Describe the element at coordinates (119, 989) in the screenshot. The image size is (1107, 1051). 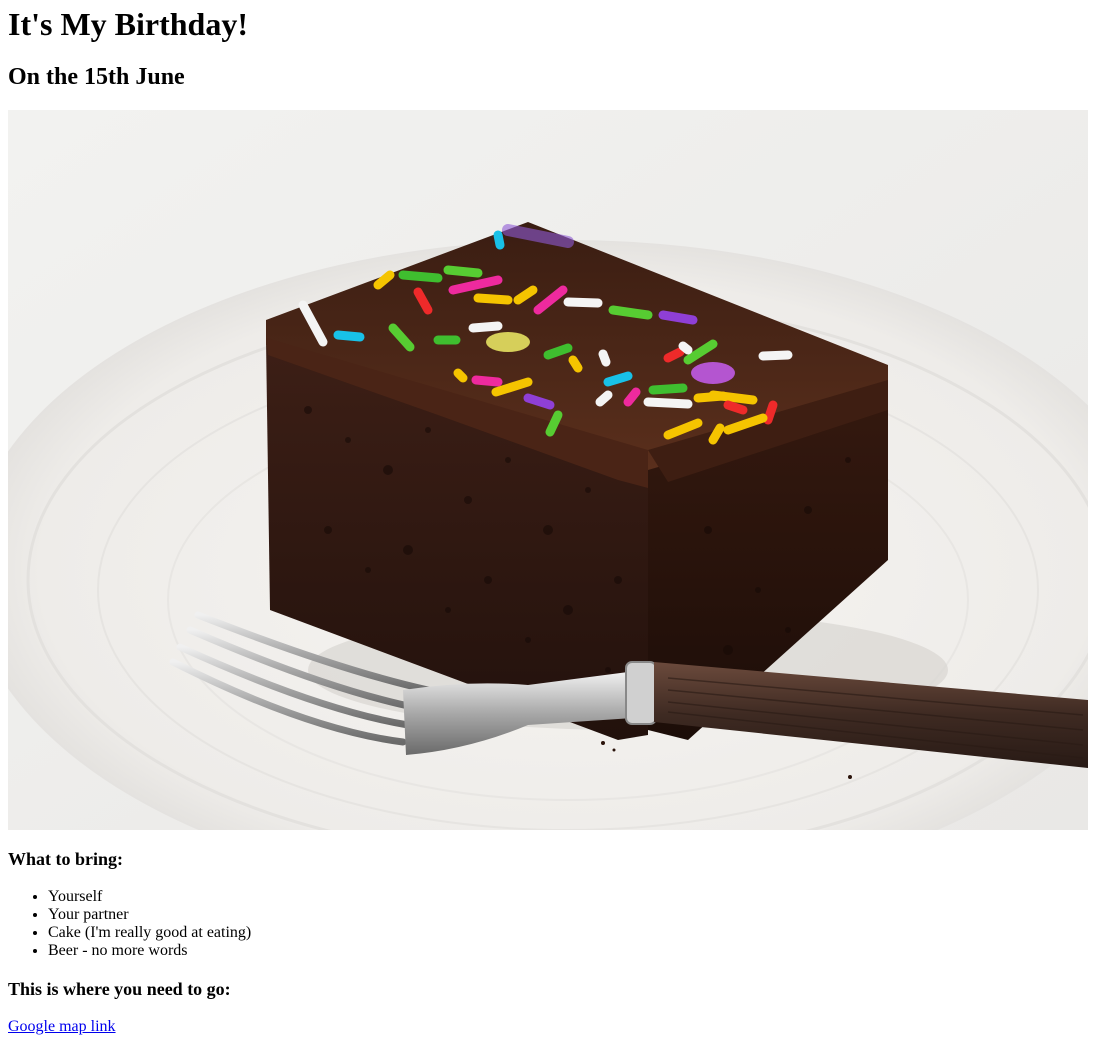
I see `location-heading: This is where you need to go:` at that location.